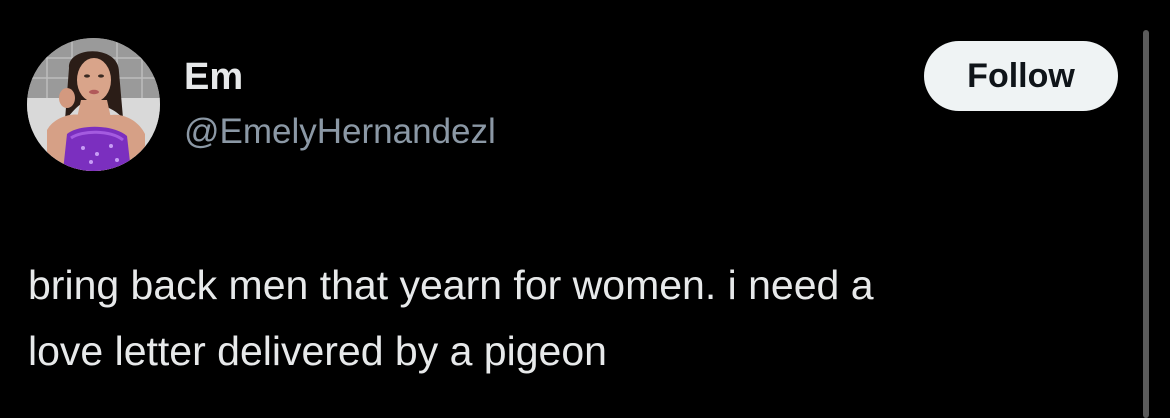 This screenshot has height=418, width=1170. What do you see at coordinates (1021, 76) in the screenshot?
I see `follow-button: Follow` at bounding box center [1021, 76].